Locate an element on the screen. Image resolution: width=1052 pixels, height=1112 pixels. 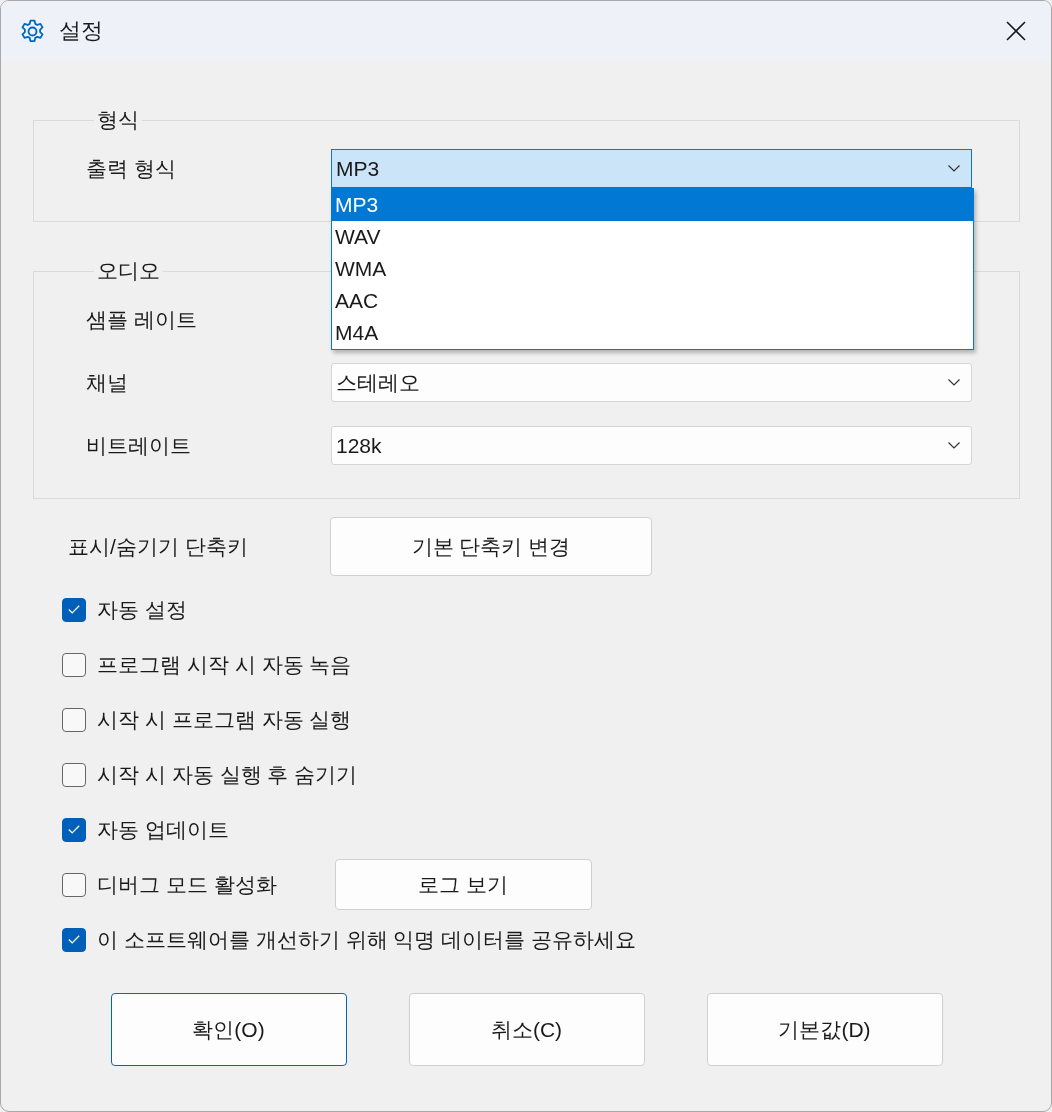
dropdown-option: M4A is located at coordinates (652, 333).